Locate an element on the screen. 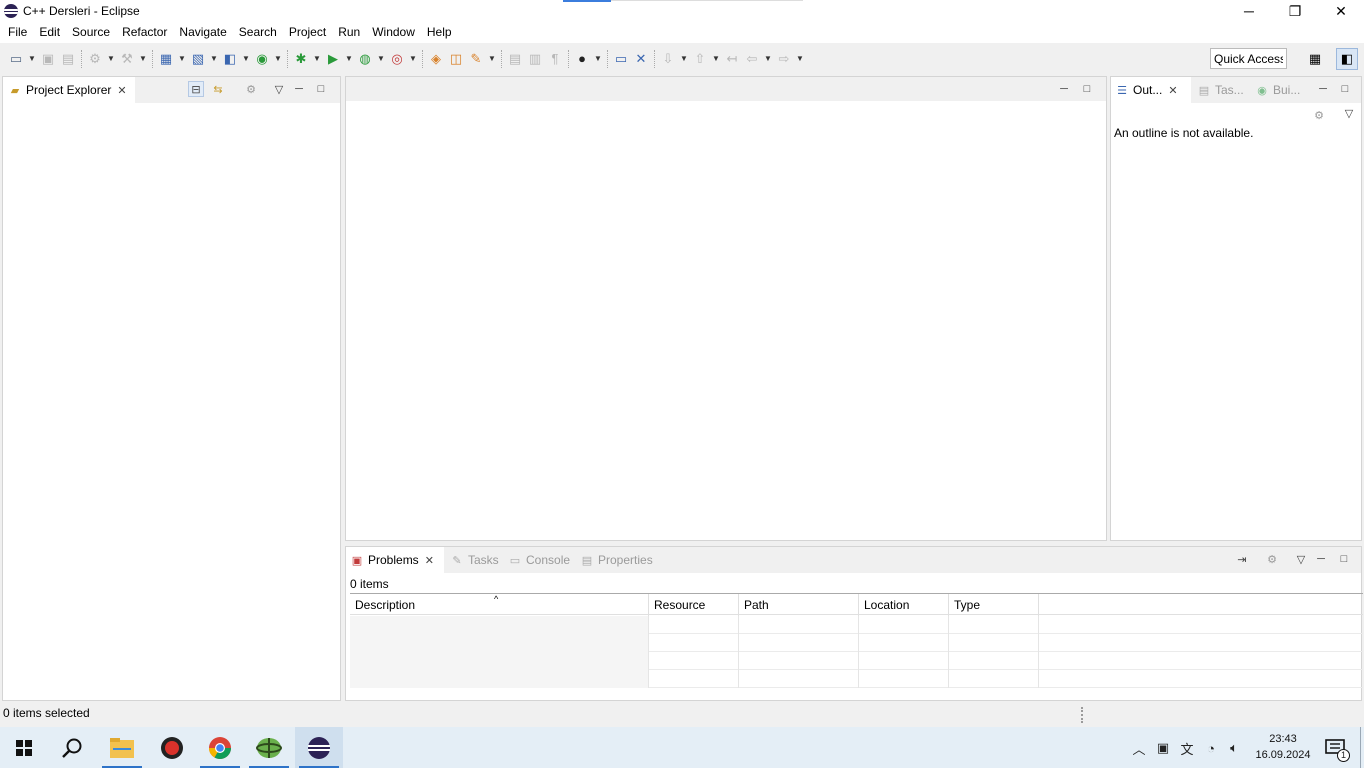 The width and height of the screenshot is (1364, 768). file-explorer-button is located at coordinates (122, 747).